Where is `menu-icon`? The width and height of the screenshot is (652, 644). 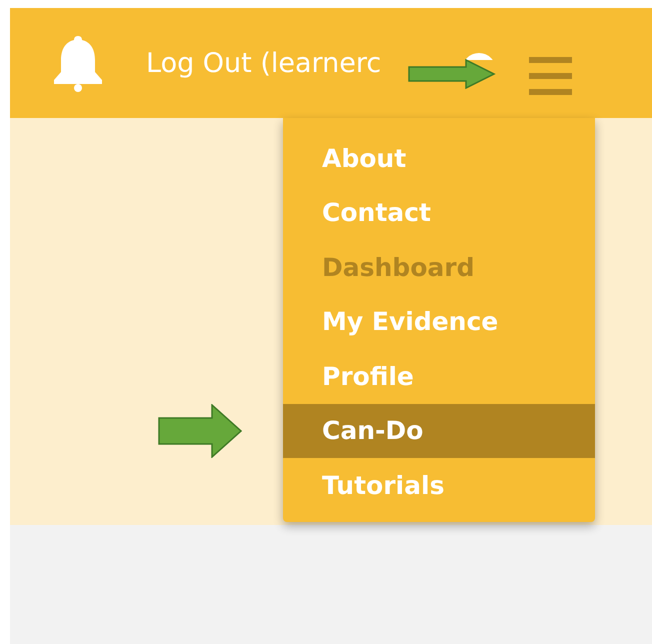
menu-icon is located at coordinates (550, 76).